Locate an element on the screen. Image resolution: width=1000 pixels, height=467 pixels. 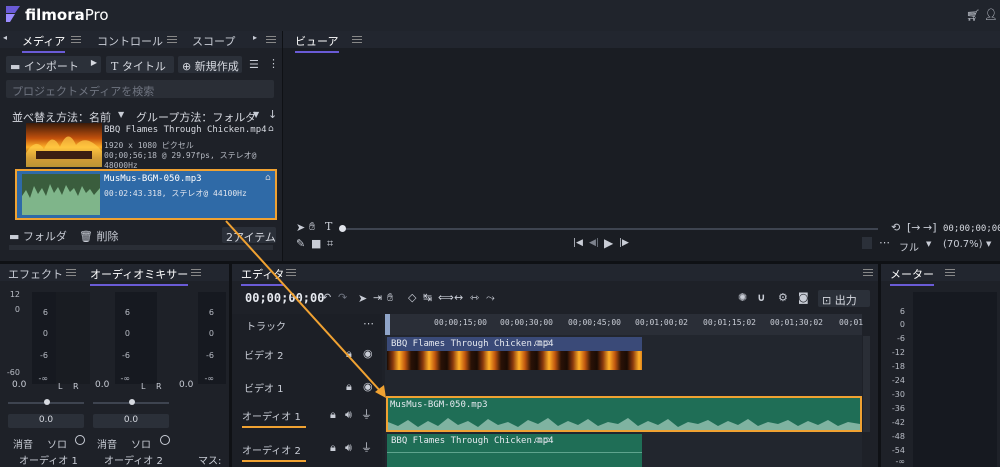
more-horizontal-icon: ⋯ is located at coordinates (884, 242).